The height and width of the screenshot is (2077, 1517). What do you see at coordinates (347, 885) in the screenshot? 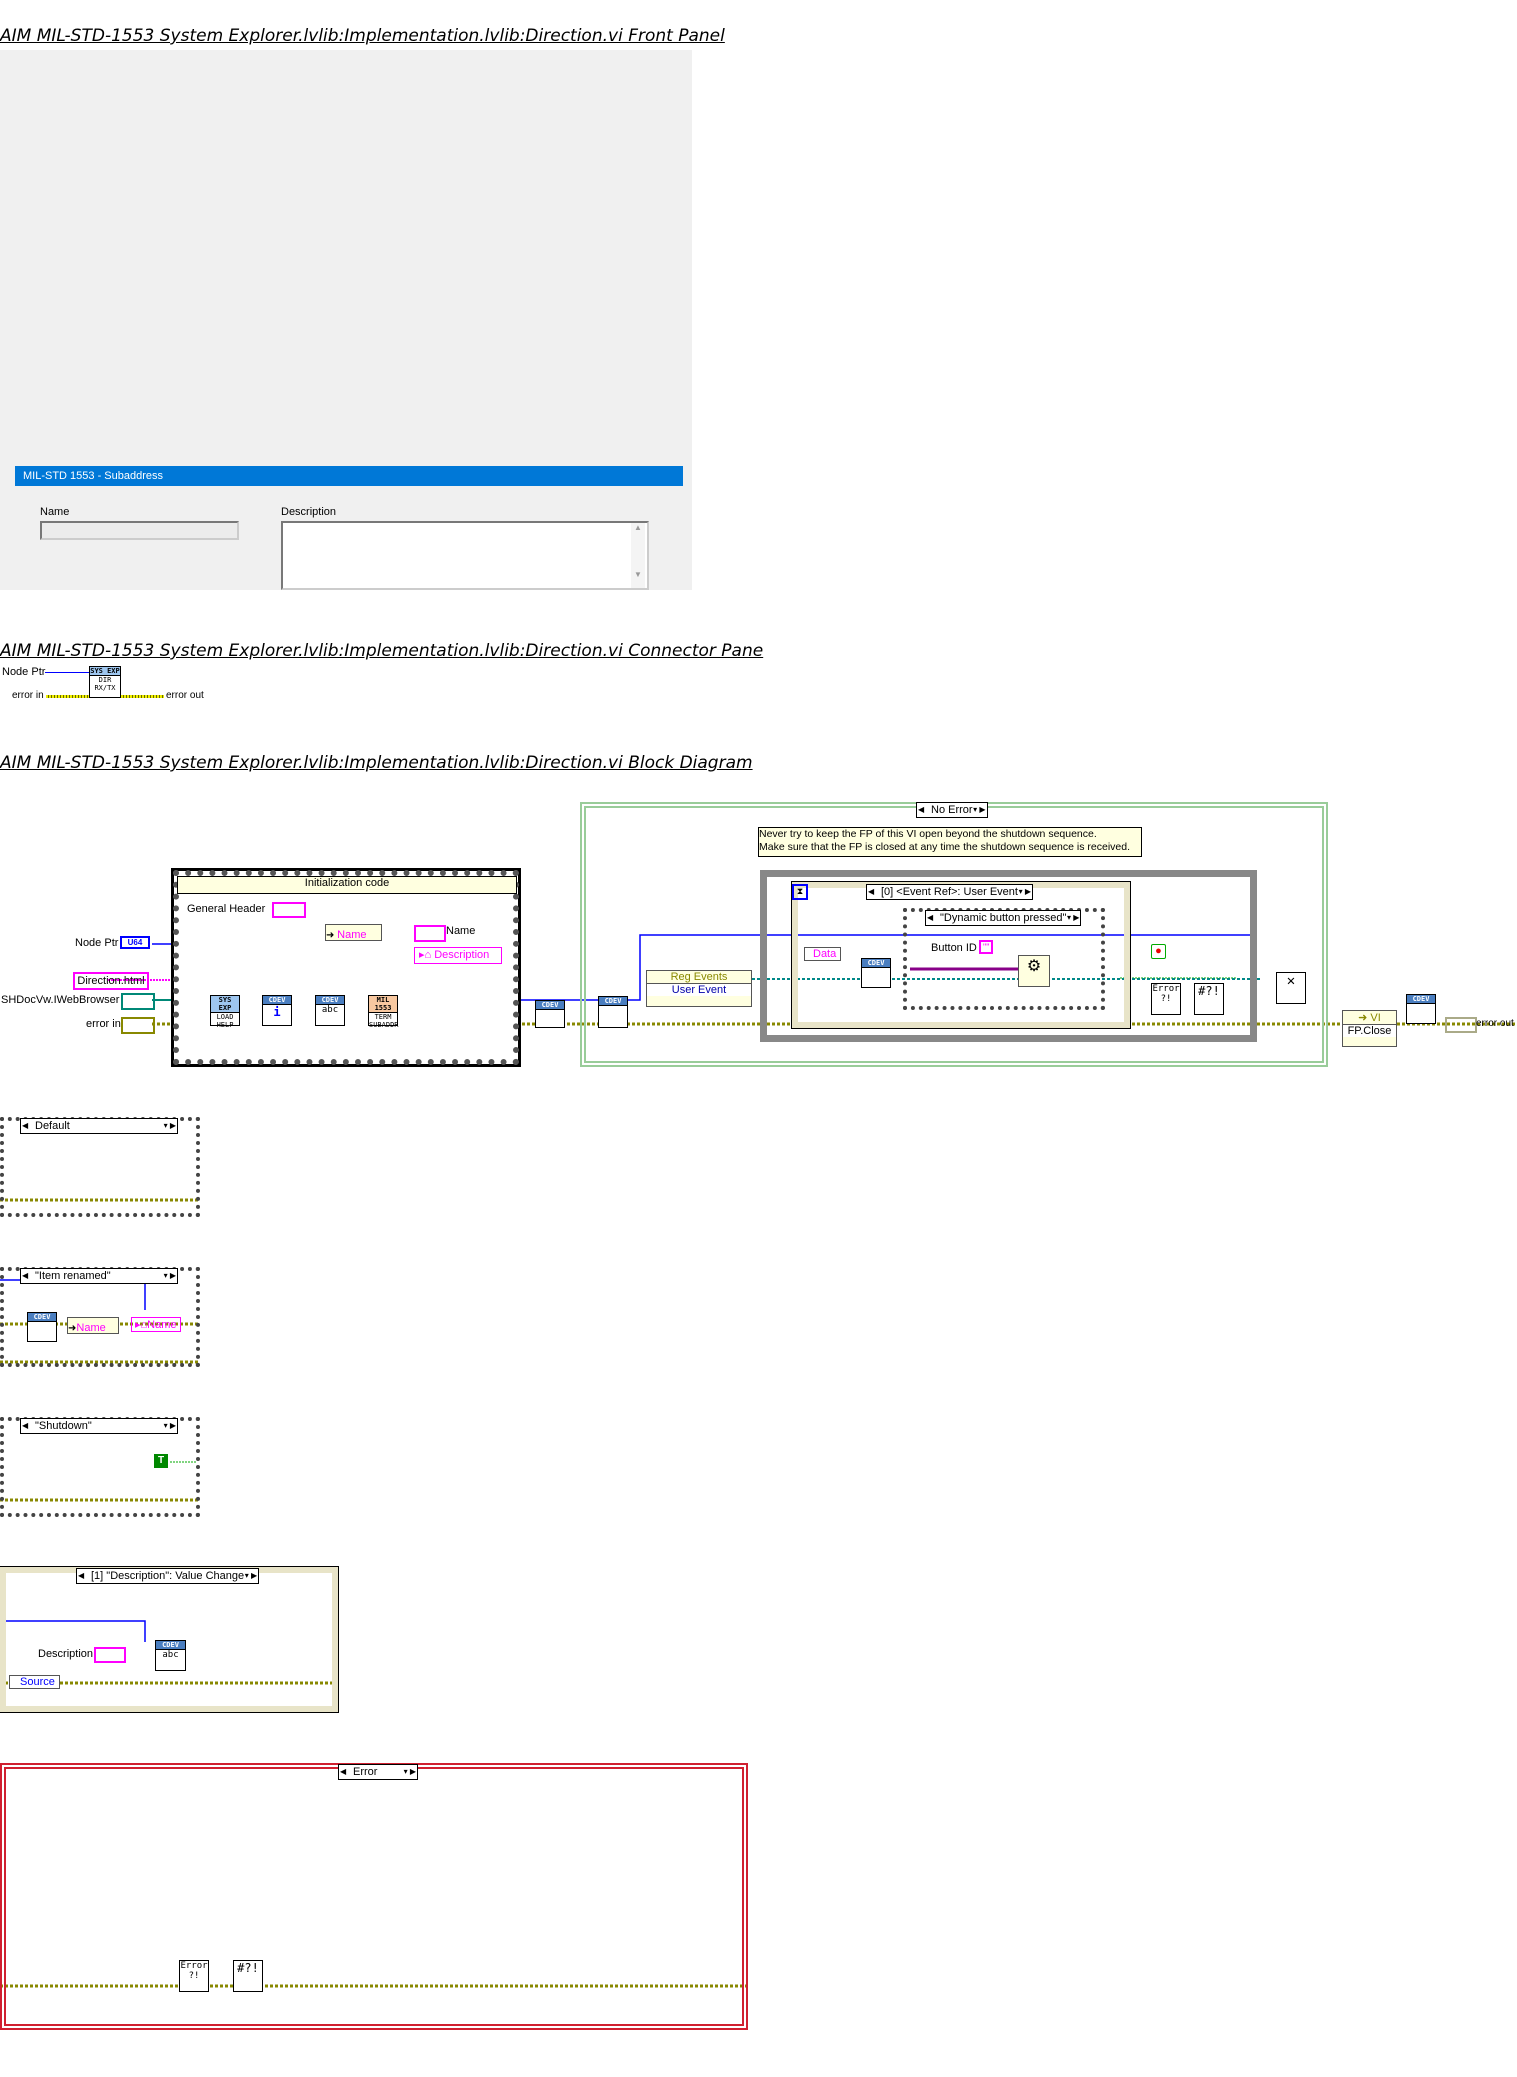
I see `init-frame-label: Initialization code` at bounding box center [347, 885].